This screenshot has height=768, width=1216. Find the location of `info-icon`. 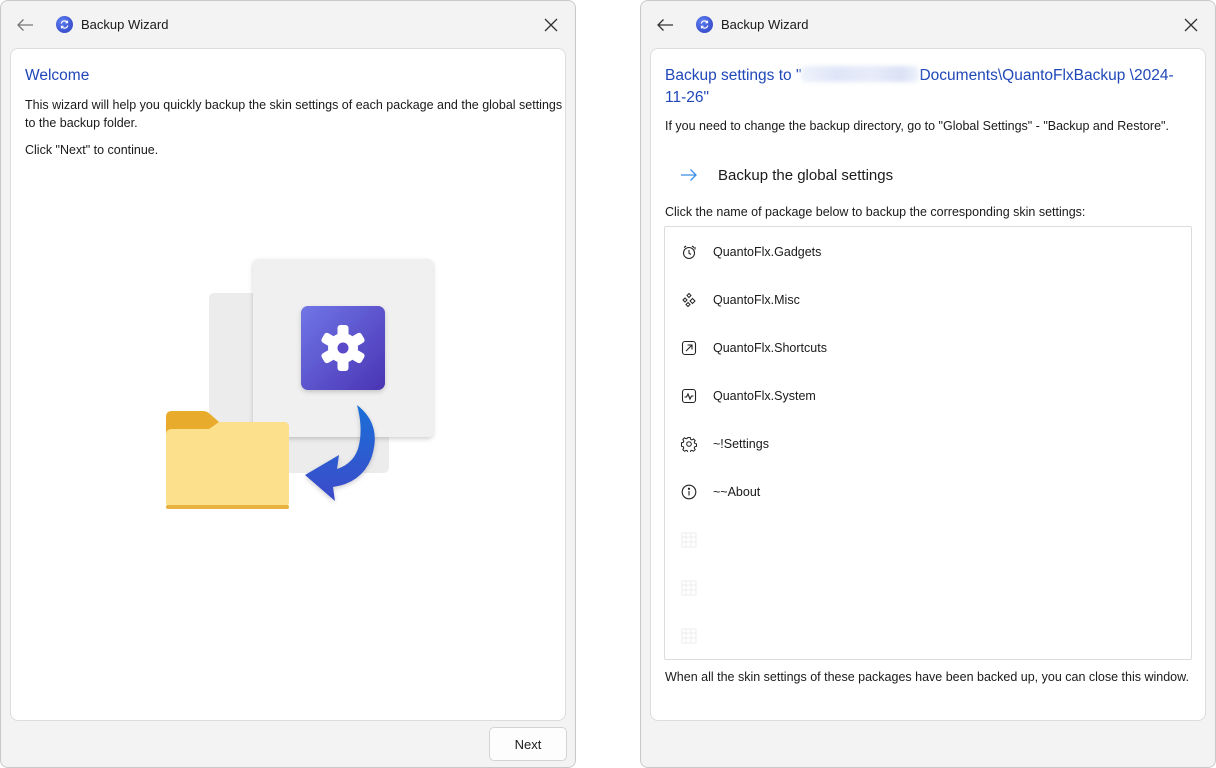

info-icon is located at coordinates (689, 492).